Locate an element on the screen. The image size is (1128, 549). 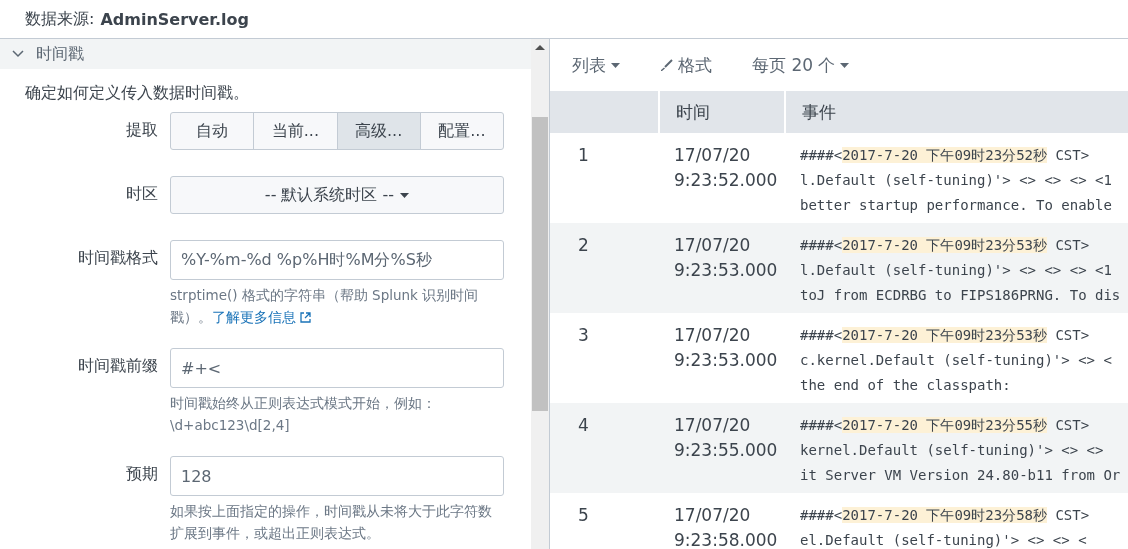
external-link-icon is located at coordinates (305, 317).